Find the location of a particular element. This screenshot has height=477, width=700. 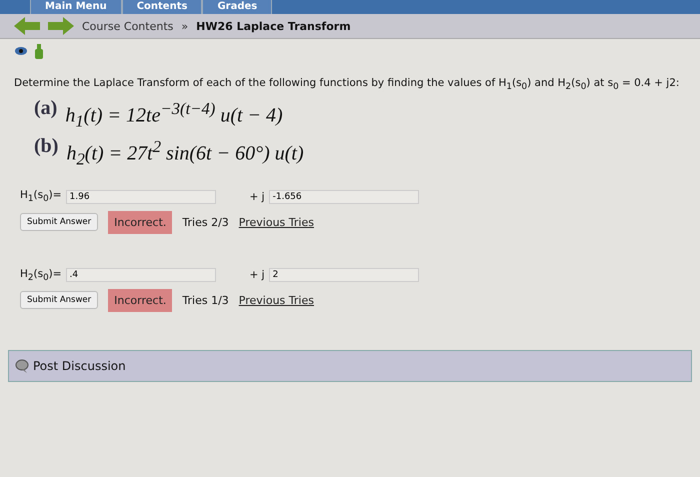

imaginary-part-field: -1.656 is located at coordinates (343, 197).